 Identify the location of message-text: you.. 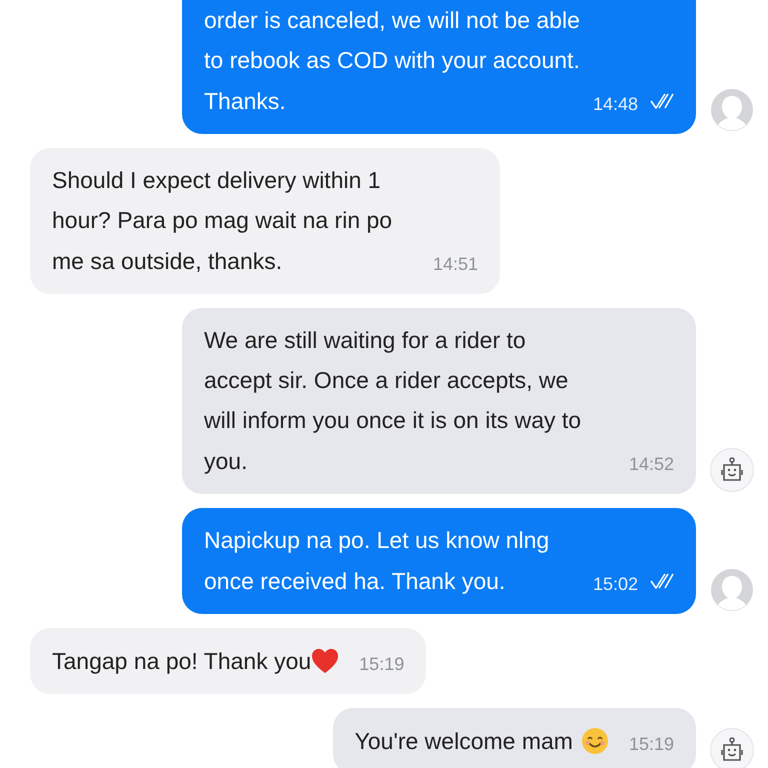
(226, 461).